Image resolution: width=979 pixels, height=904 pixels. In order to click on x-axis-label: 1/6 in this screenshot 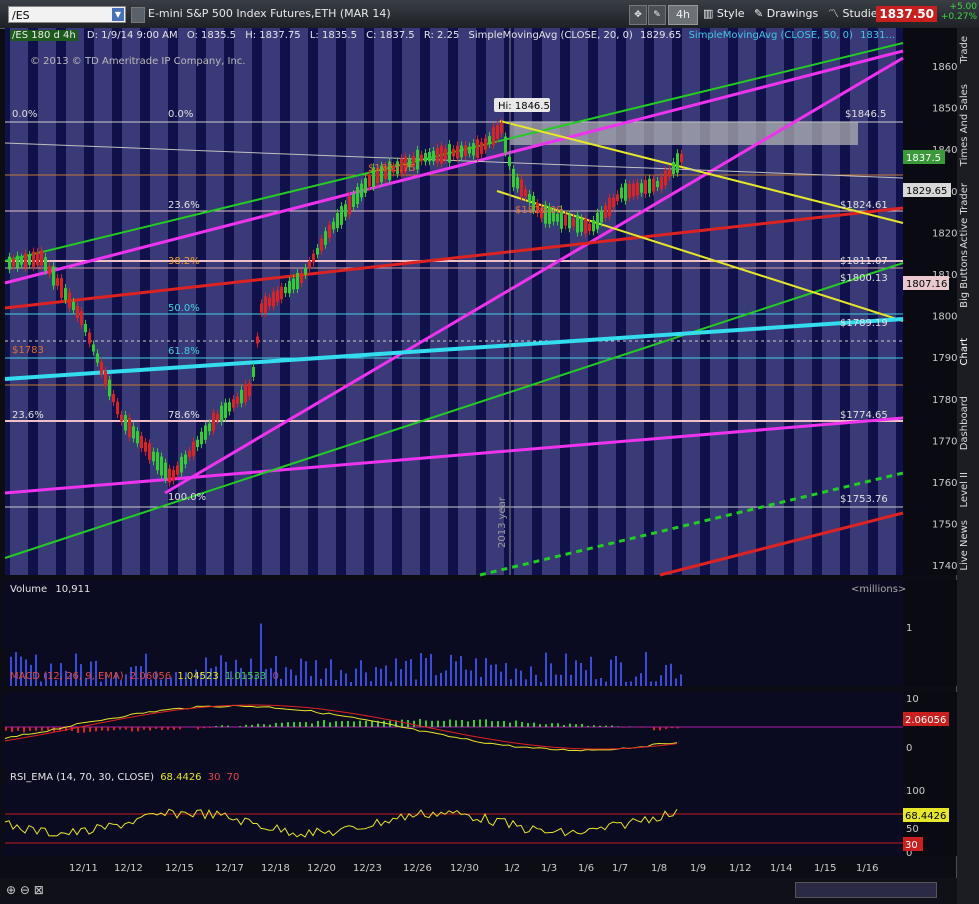, I will do `click(586, 868)`.